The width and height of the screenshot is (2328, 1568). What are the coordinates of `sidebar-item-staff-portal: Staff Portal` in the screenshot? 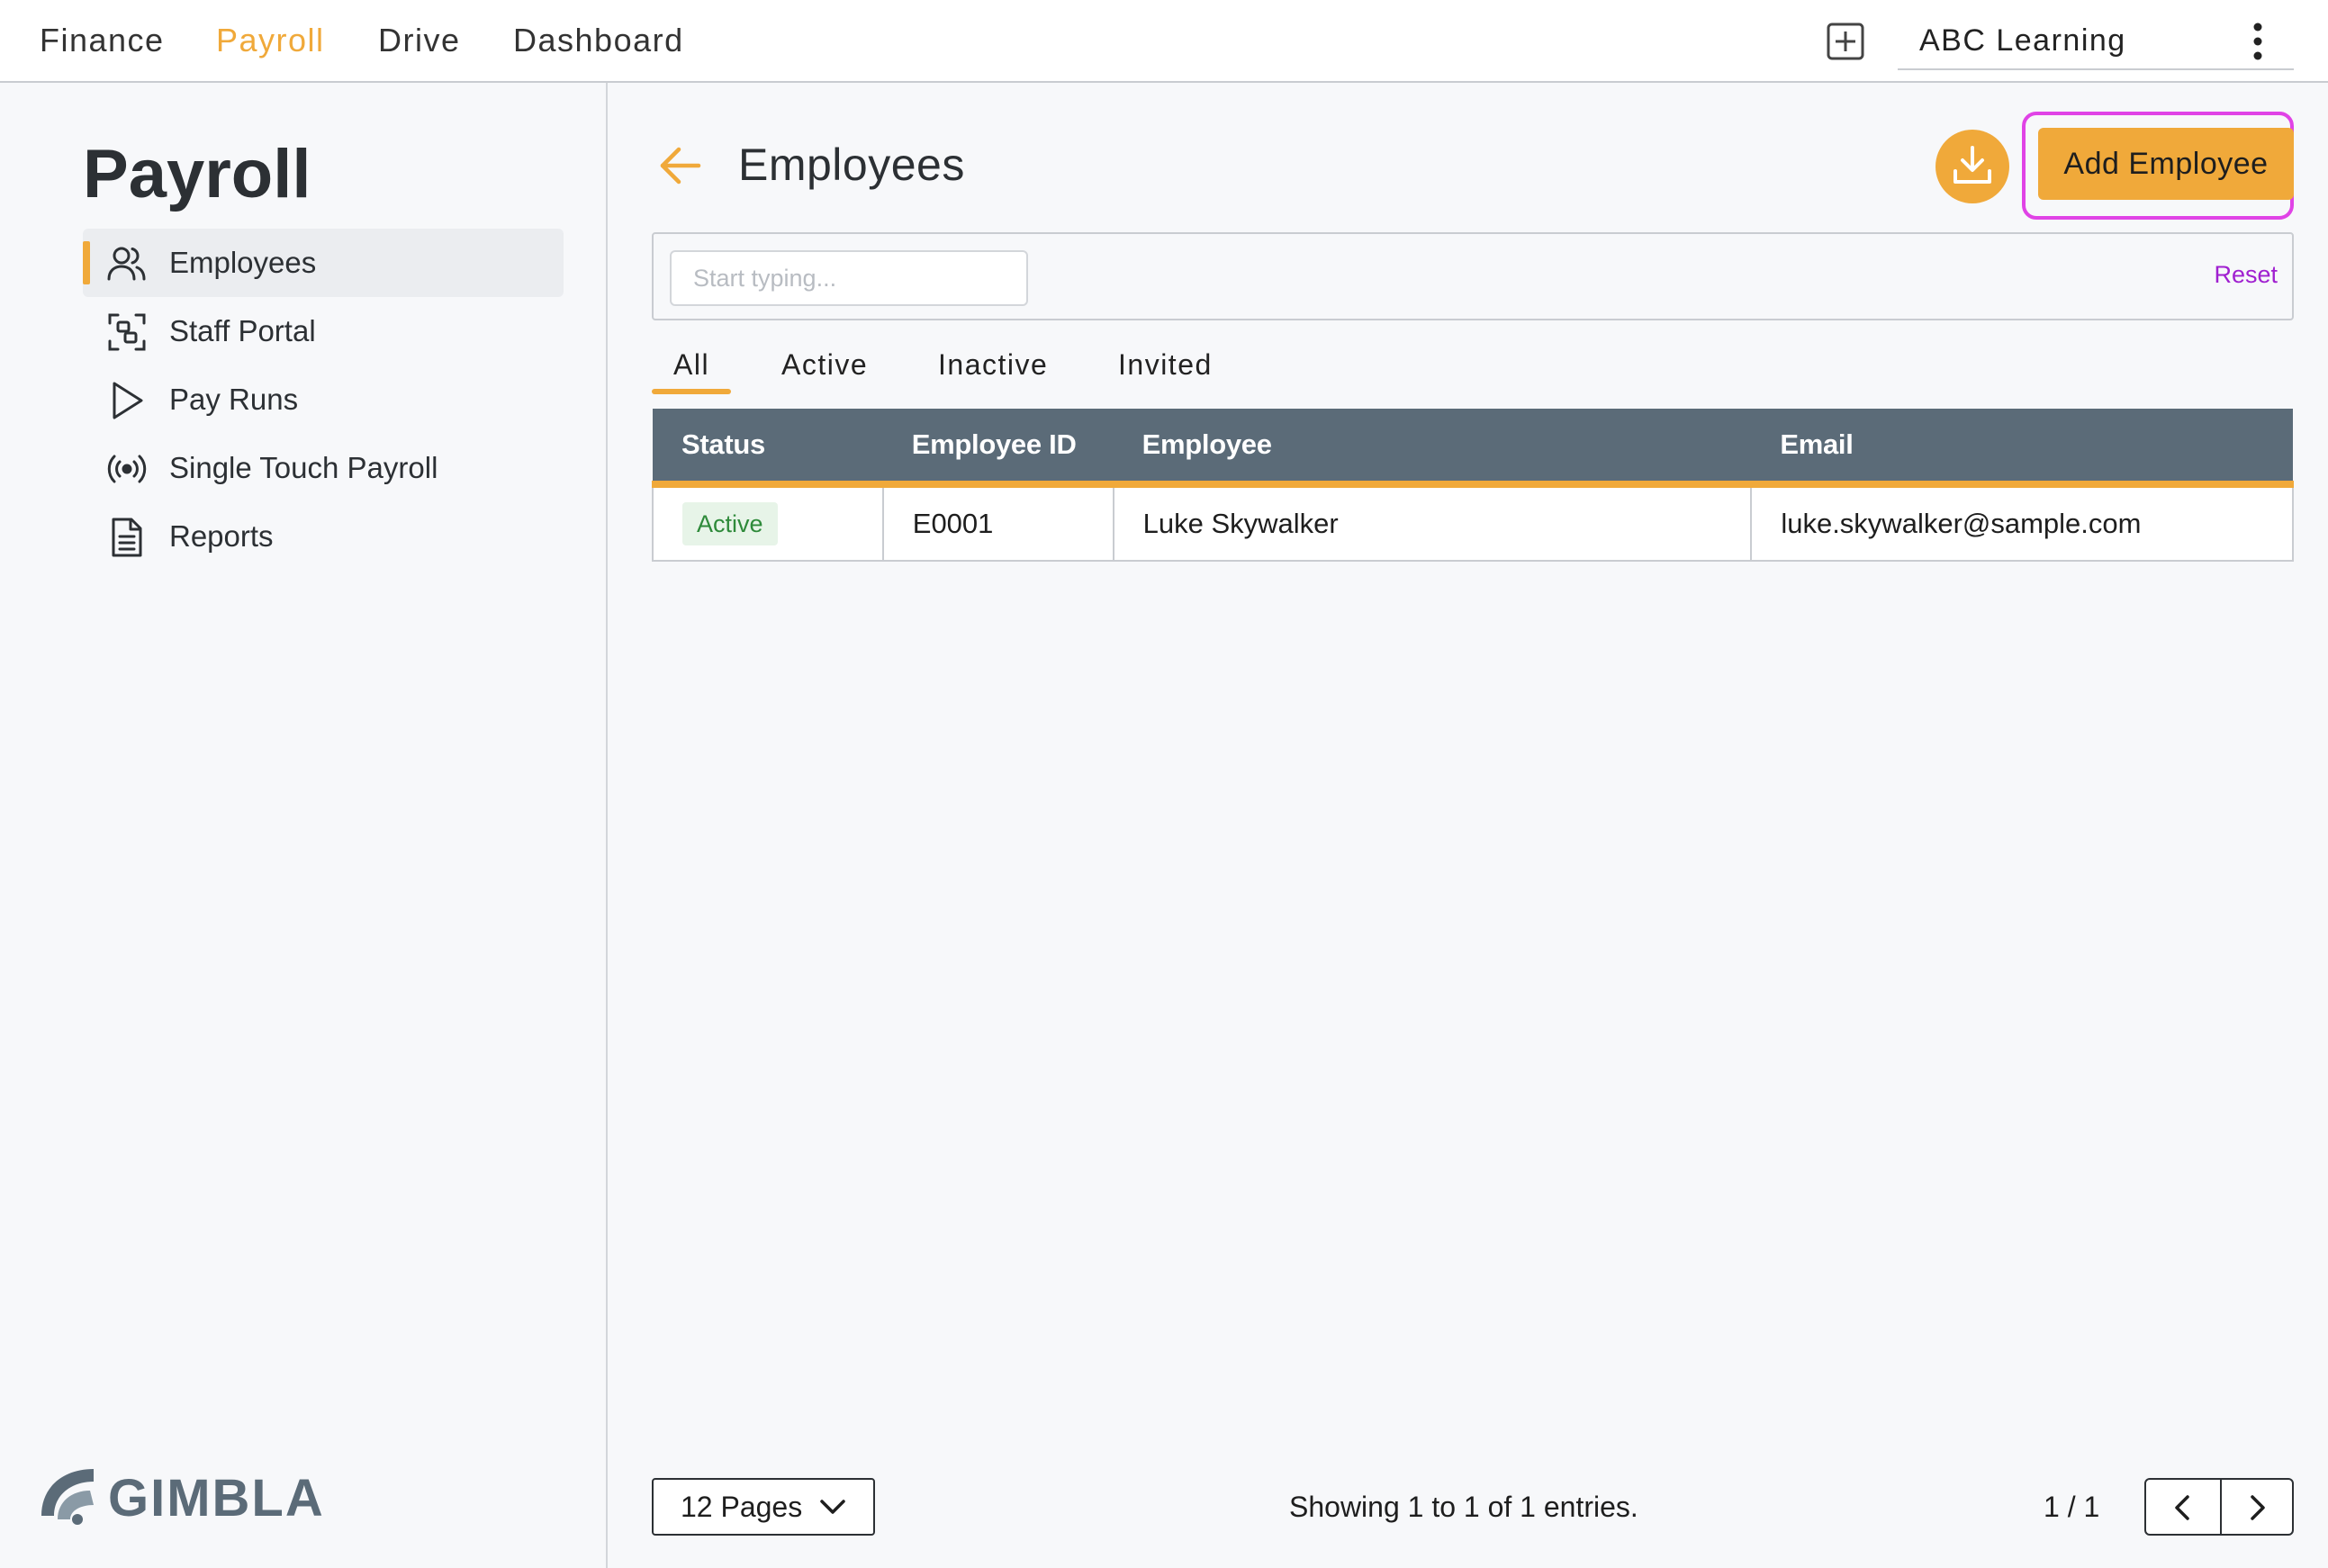 It's located at (323, 331).